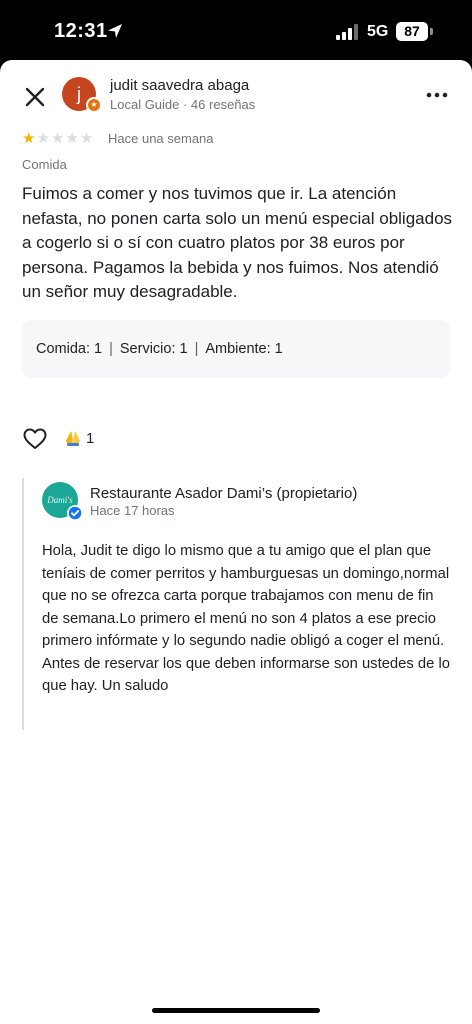 The image size is (472, 1024). What do you see at coordinates (94, 105) in the screenshot?
I see `local-guide-badge-icon: ★` at bounding box center [94, 105].